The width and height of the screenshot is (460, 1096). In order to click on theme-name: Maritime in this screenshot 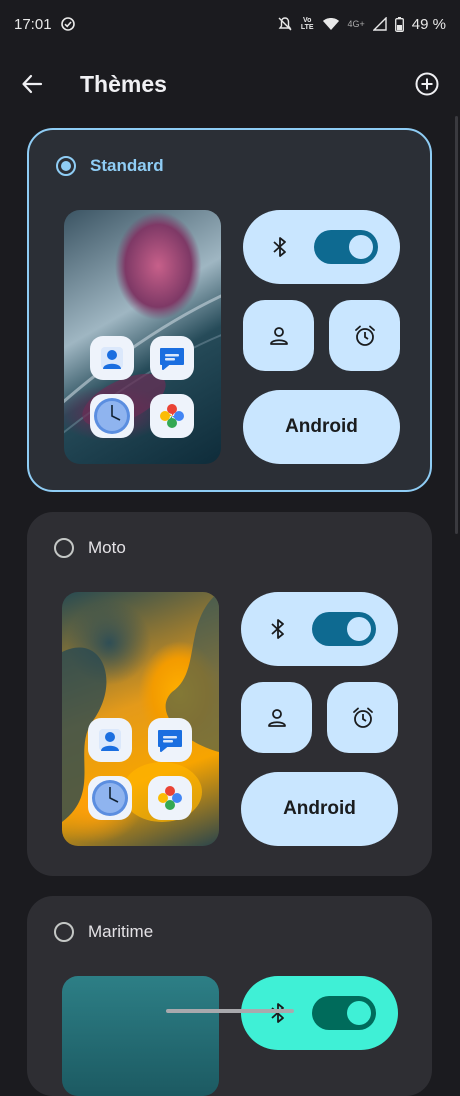, I will do `click(121, 931)`.